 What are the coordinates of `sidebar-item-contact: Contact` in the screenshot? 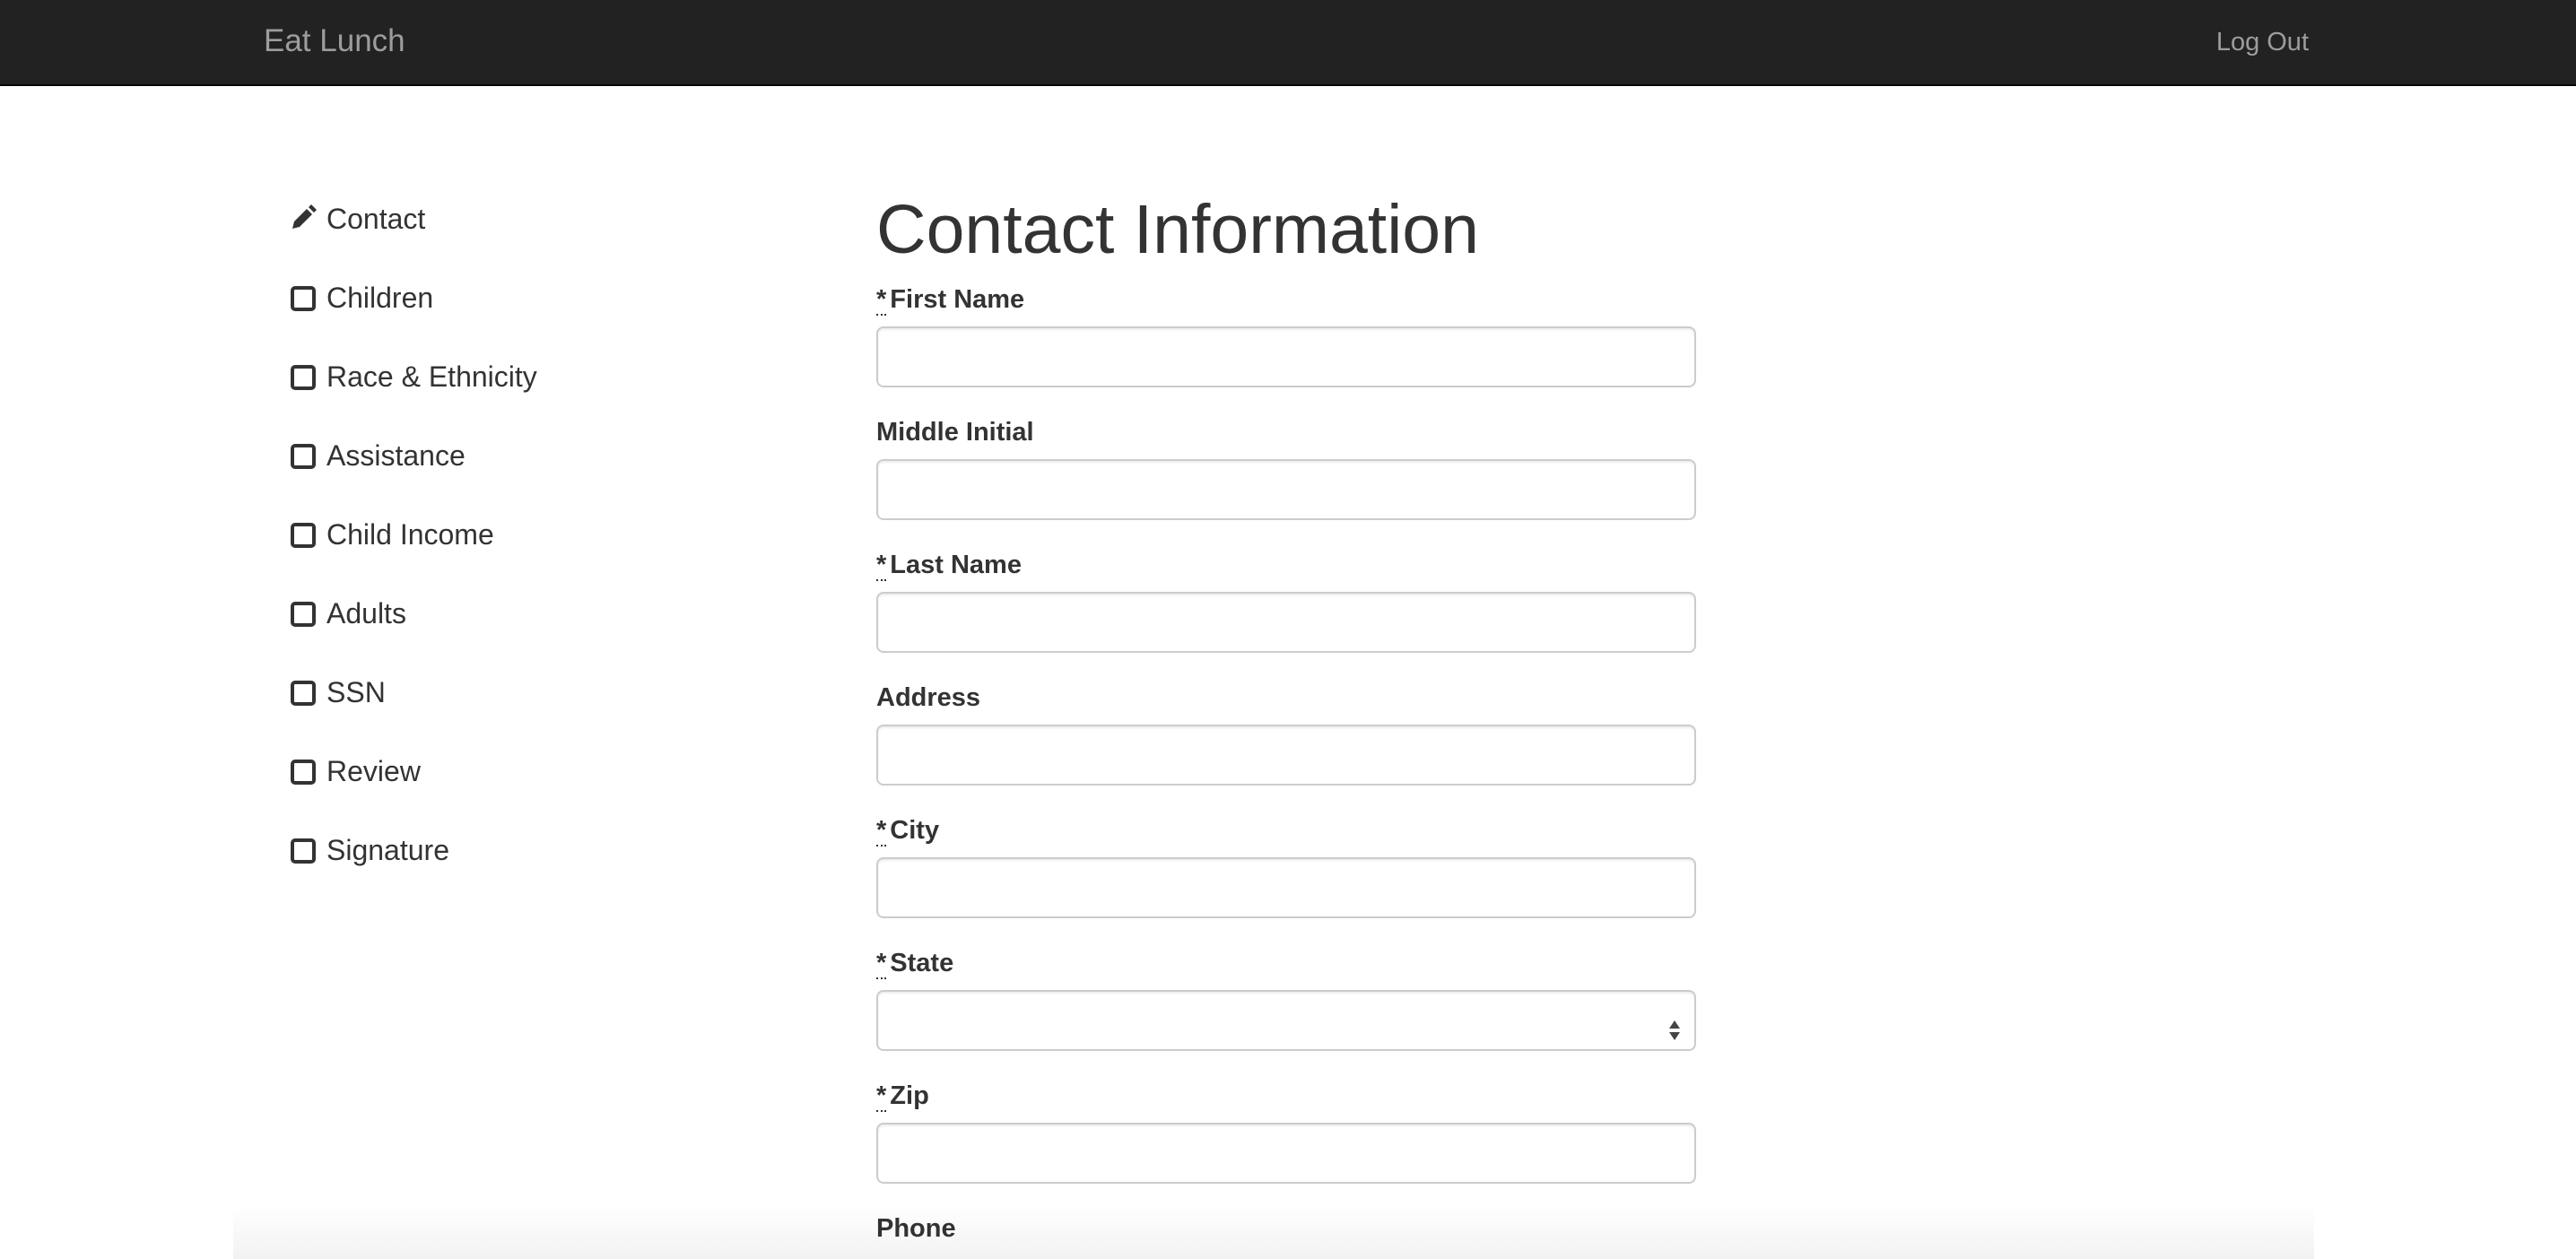 It's located at (357, 219).